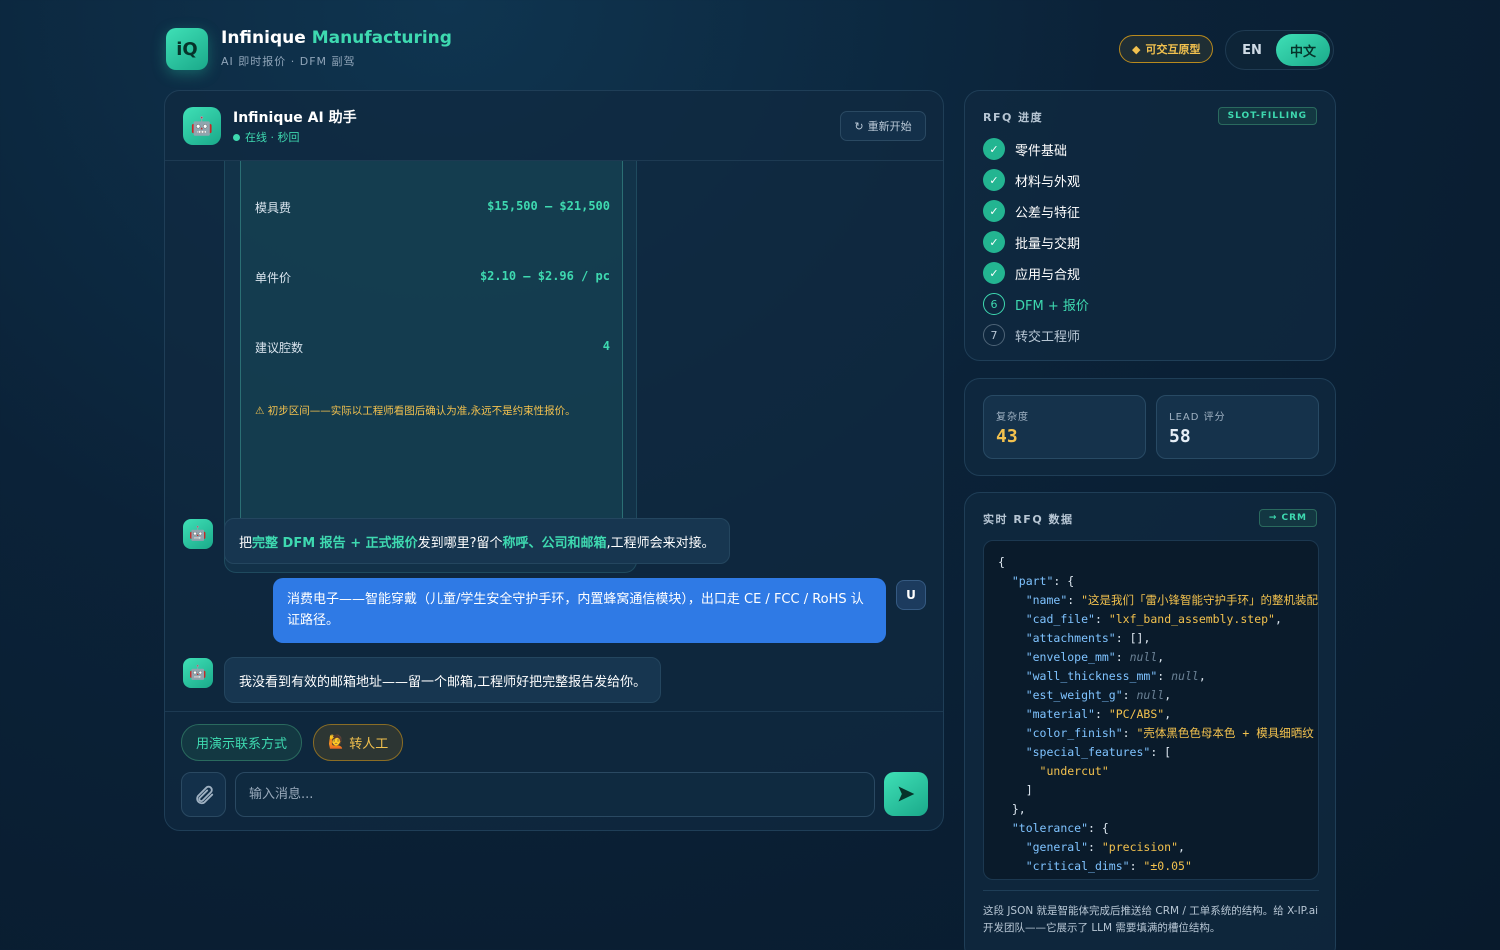 Image resolution: width=1500 pixels, height=950 pixels. I want to click on metric-label: LEAD 评分, so click(1197, 417).